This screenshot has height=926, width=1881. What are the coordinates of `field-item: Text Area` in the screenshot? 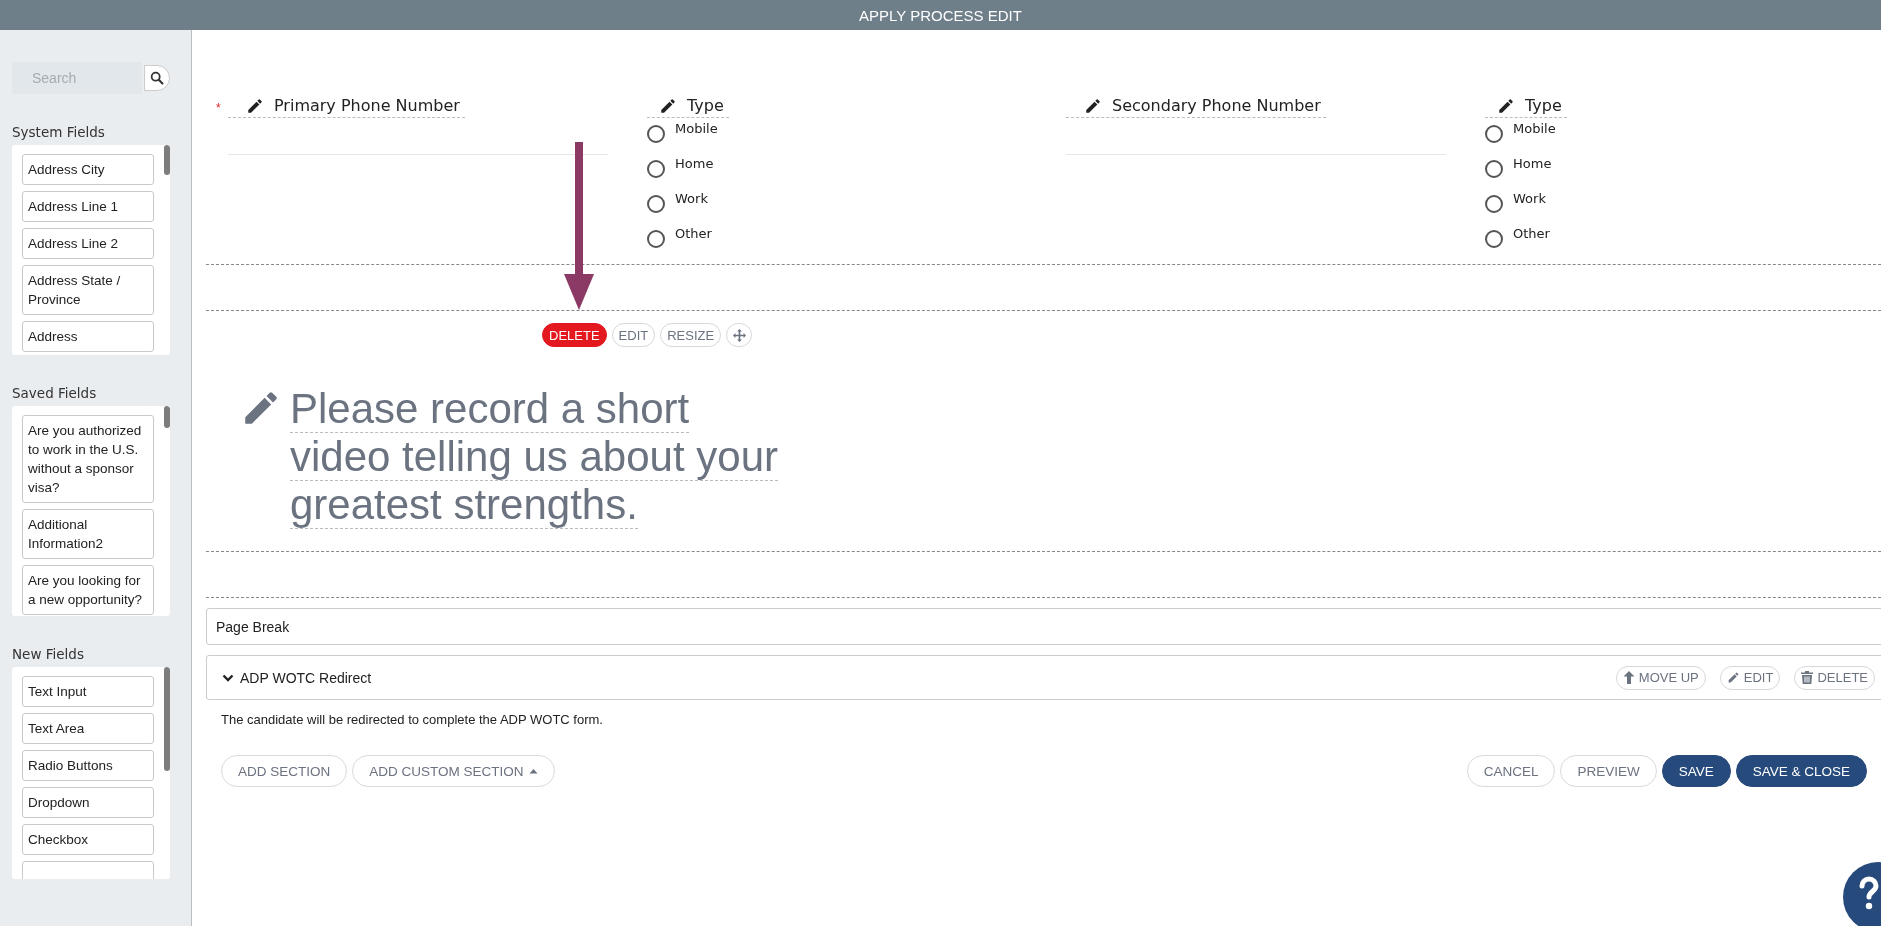 It's located at (88, 728).